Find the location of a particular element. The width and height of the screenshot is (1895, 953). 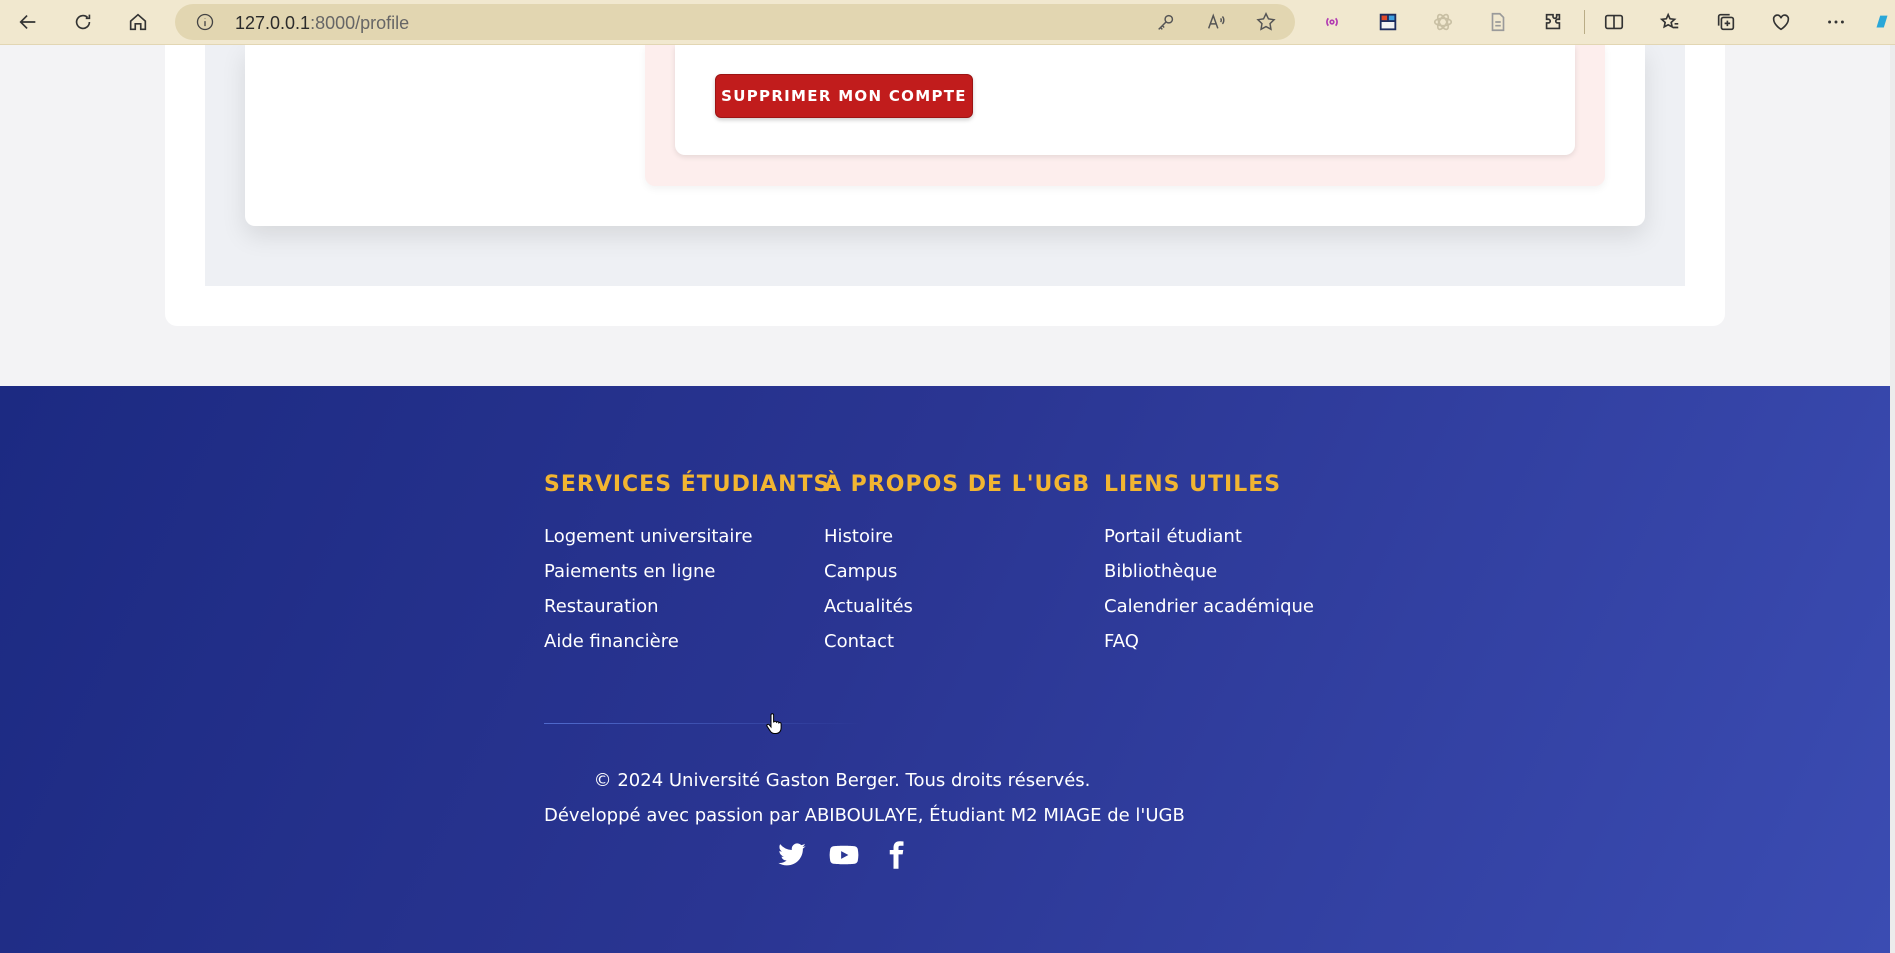

footer-link-item: Campus is located at coordinates (957, 571).